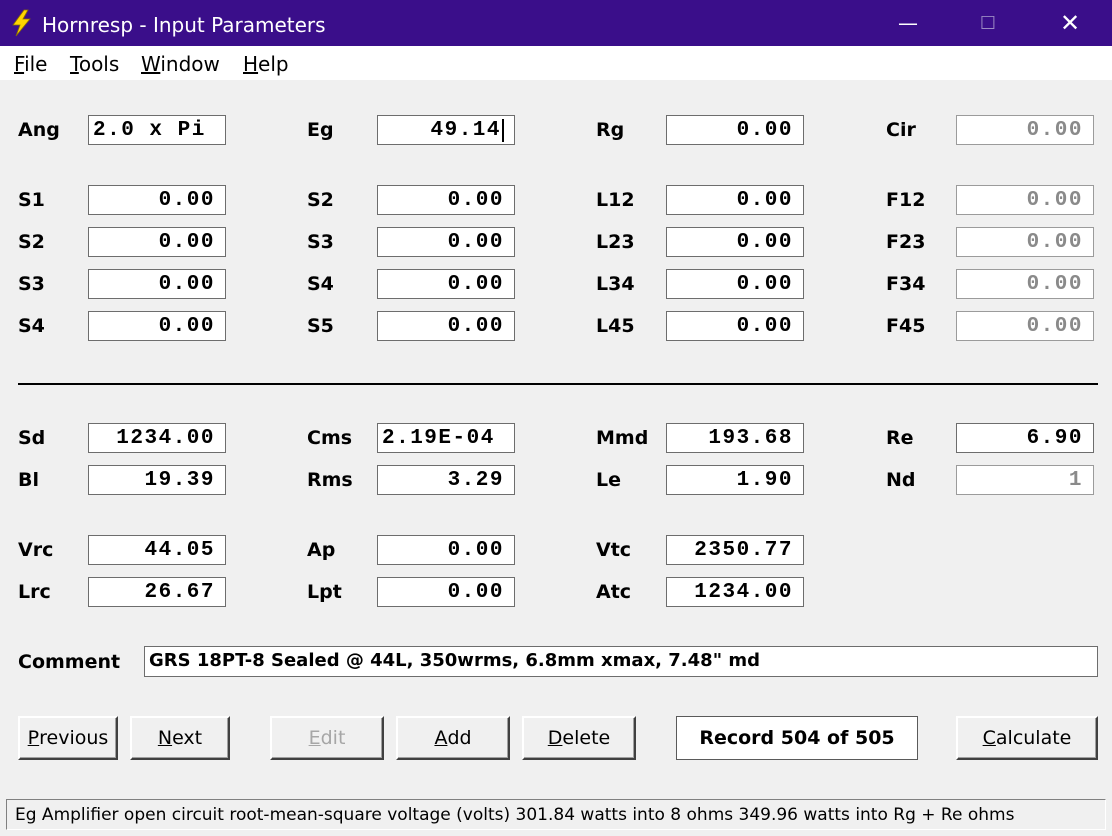 The width and height of the screenshot is (1112, 836). What do you see at coordinates (900, 438) in the screenshot?
I see `re-label: Re` at bounding box center [900, 438].